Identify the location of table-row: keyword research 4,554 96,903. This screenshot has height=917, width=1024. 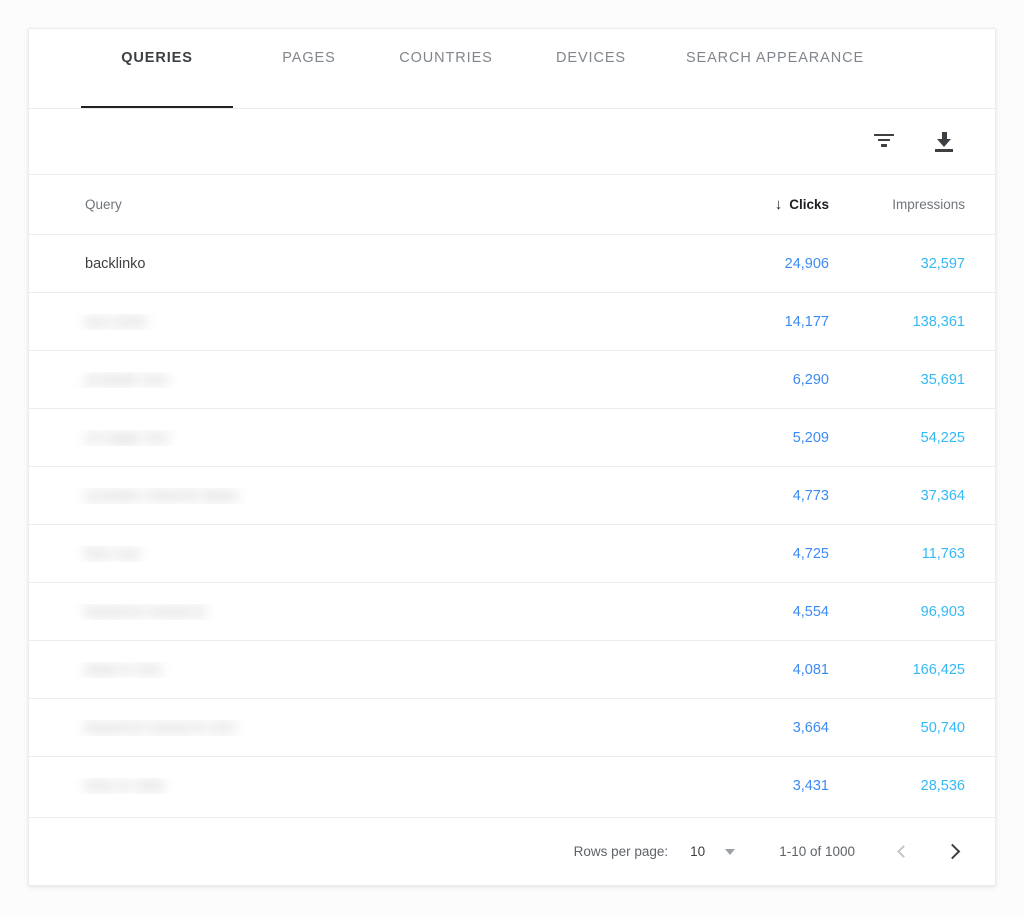
(512, 612).